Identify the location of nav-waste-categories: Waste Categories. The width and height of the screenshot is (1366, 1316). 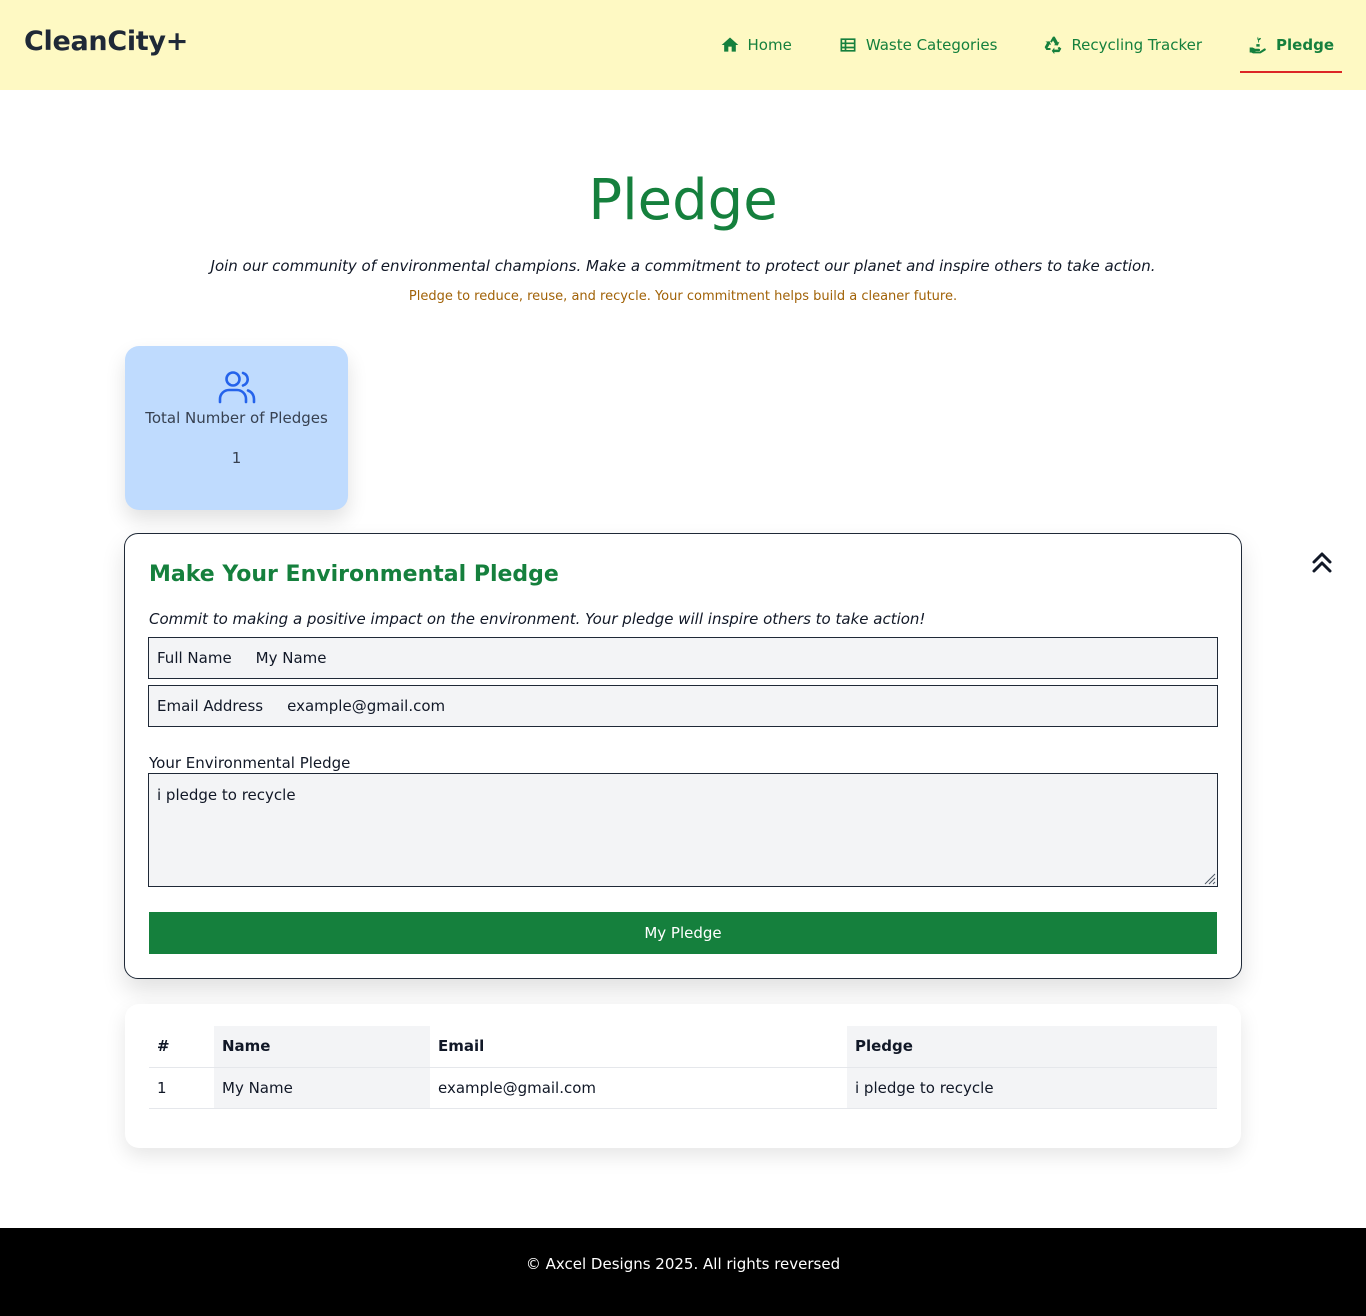
(918, 45).